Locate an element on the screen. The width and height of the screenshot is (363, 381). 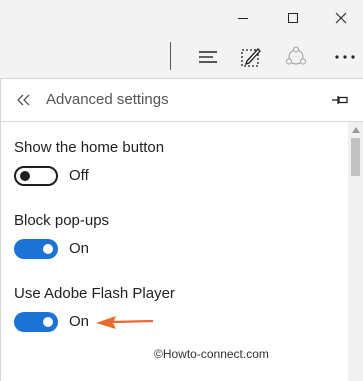
close-icon is located at coordinates (341, 18).